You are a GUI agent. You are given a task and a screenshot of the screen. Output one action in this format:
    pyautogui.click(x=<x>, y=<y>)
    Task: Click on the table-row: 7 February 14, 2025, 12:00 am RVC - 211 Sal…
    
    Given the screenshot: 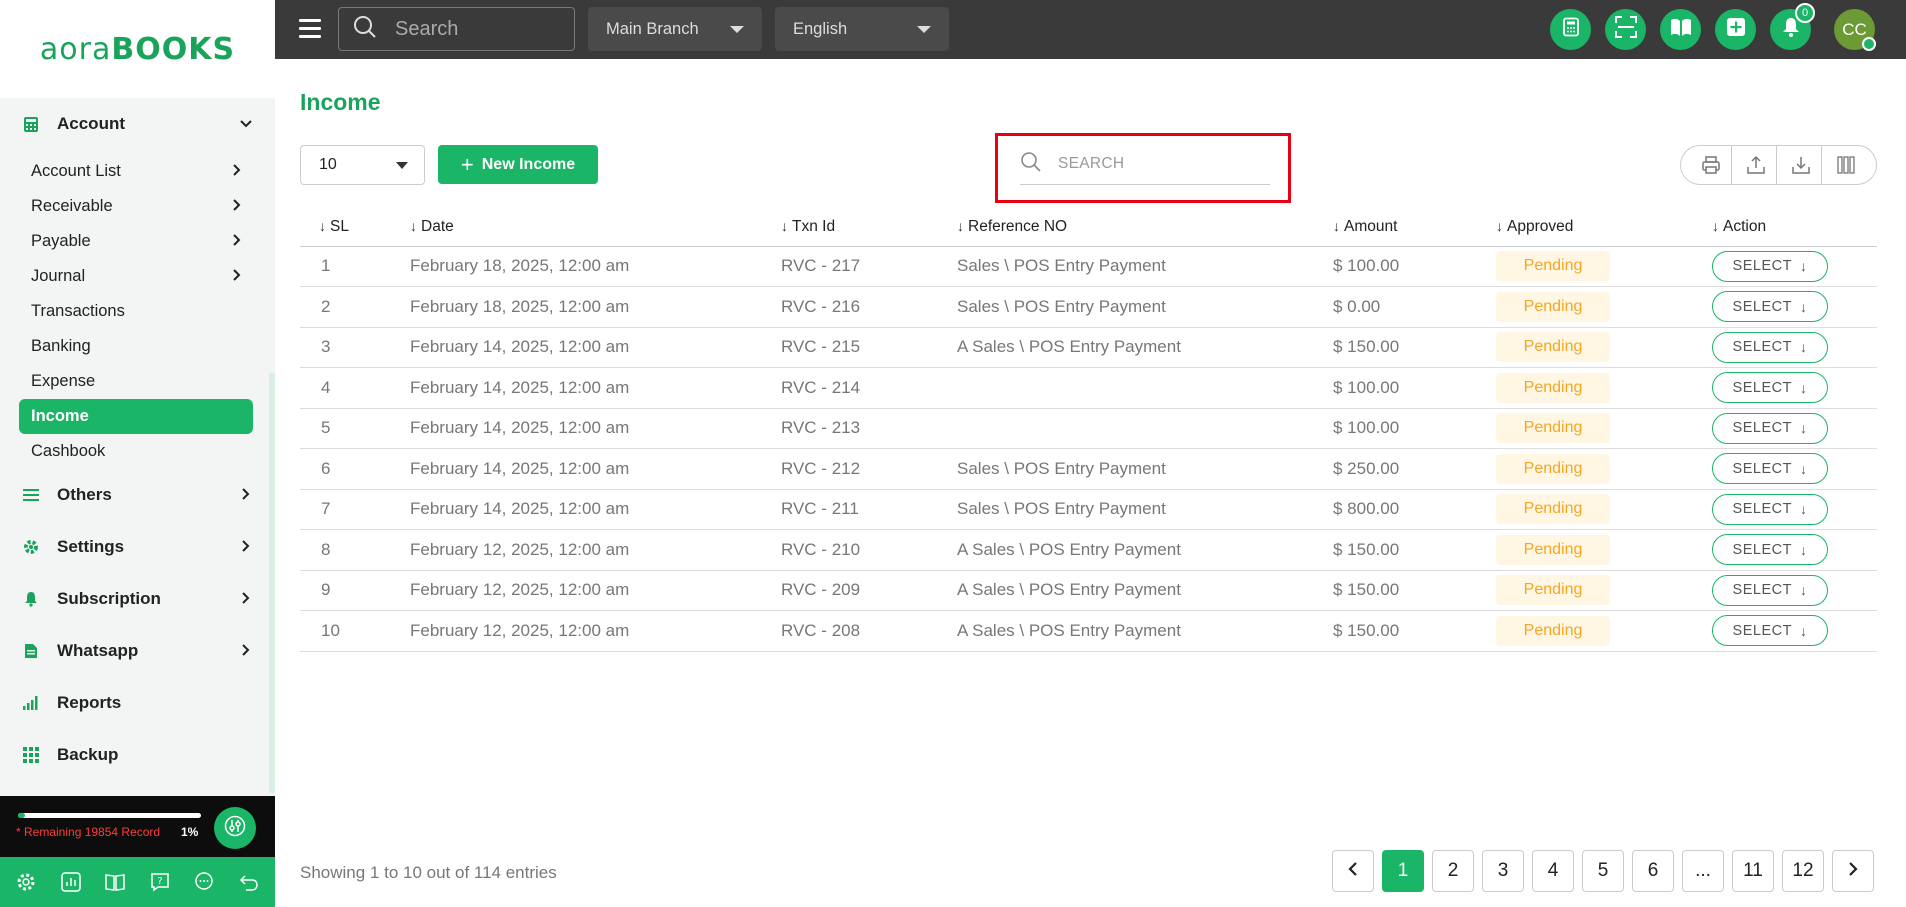 What is the action you would take?
    pyautogui.click(x=1088, y=509)
    